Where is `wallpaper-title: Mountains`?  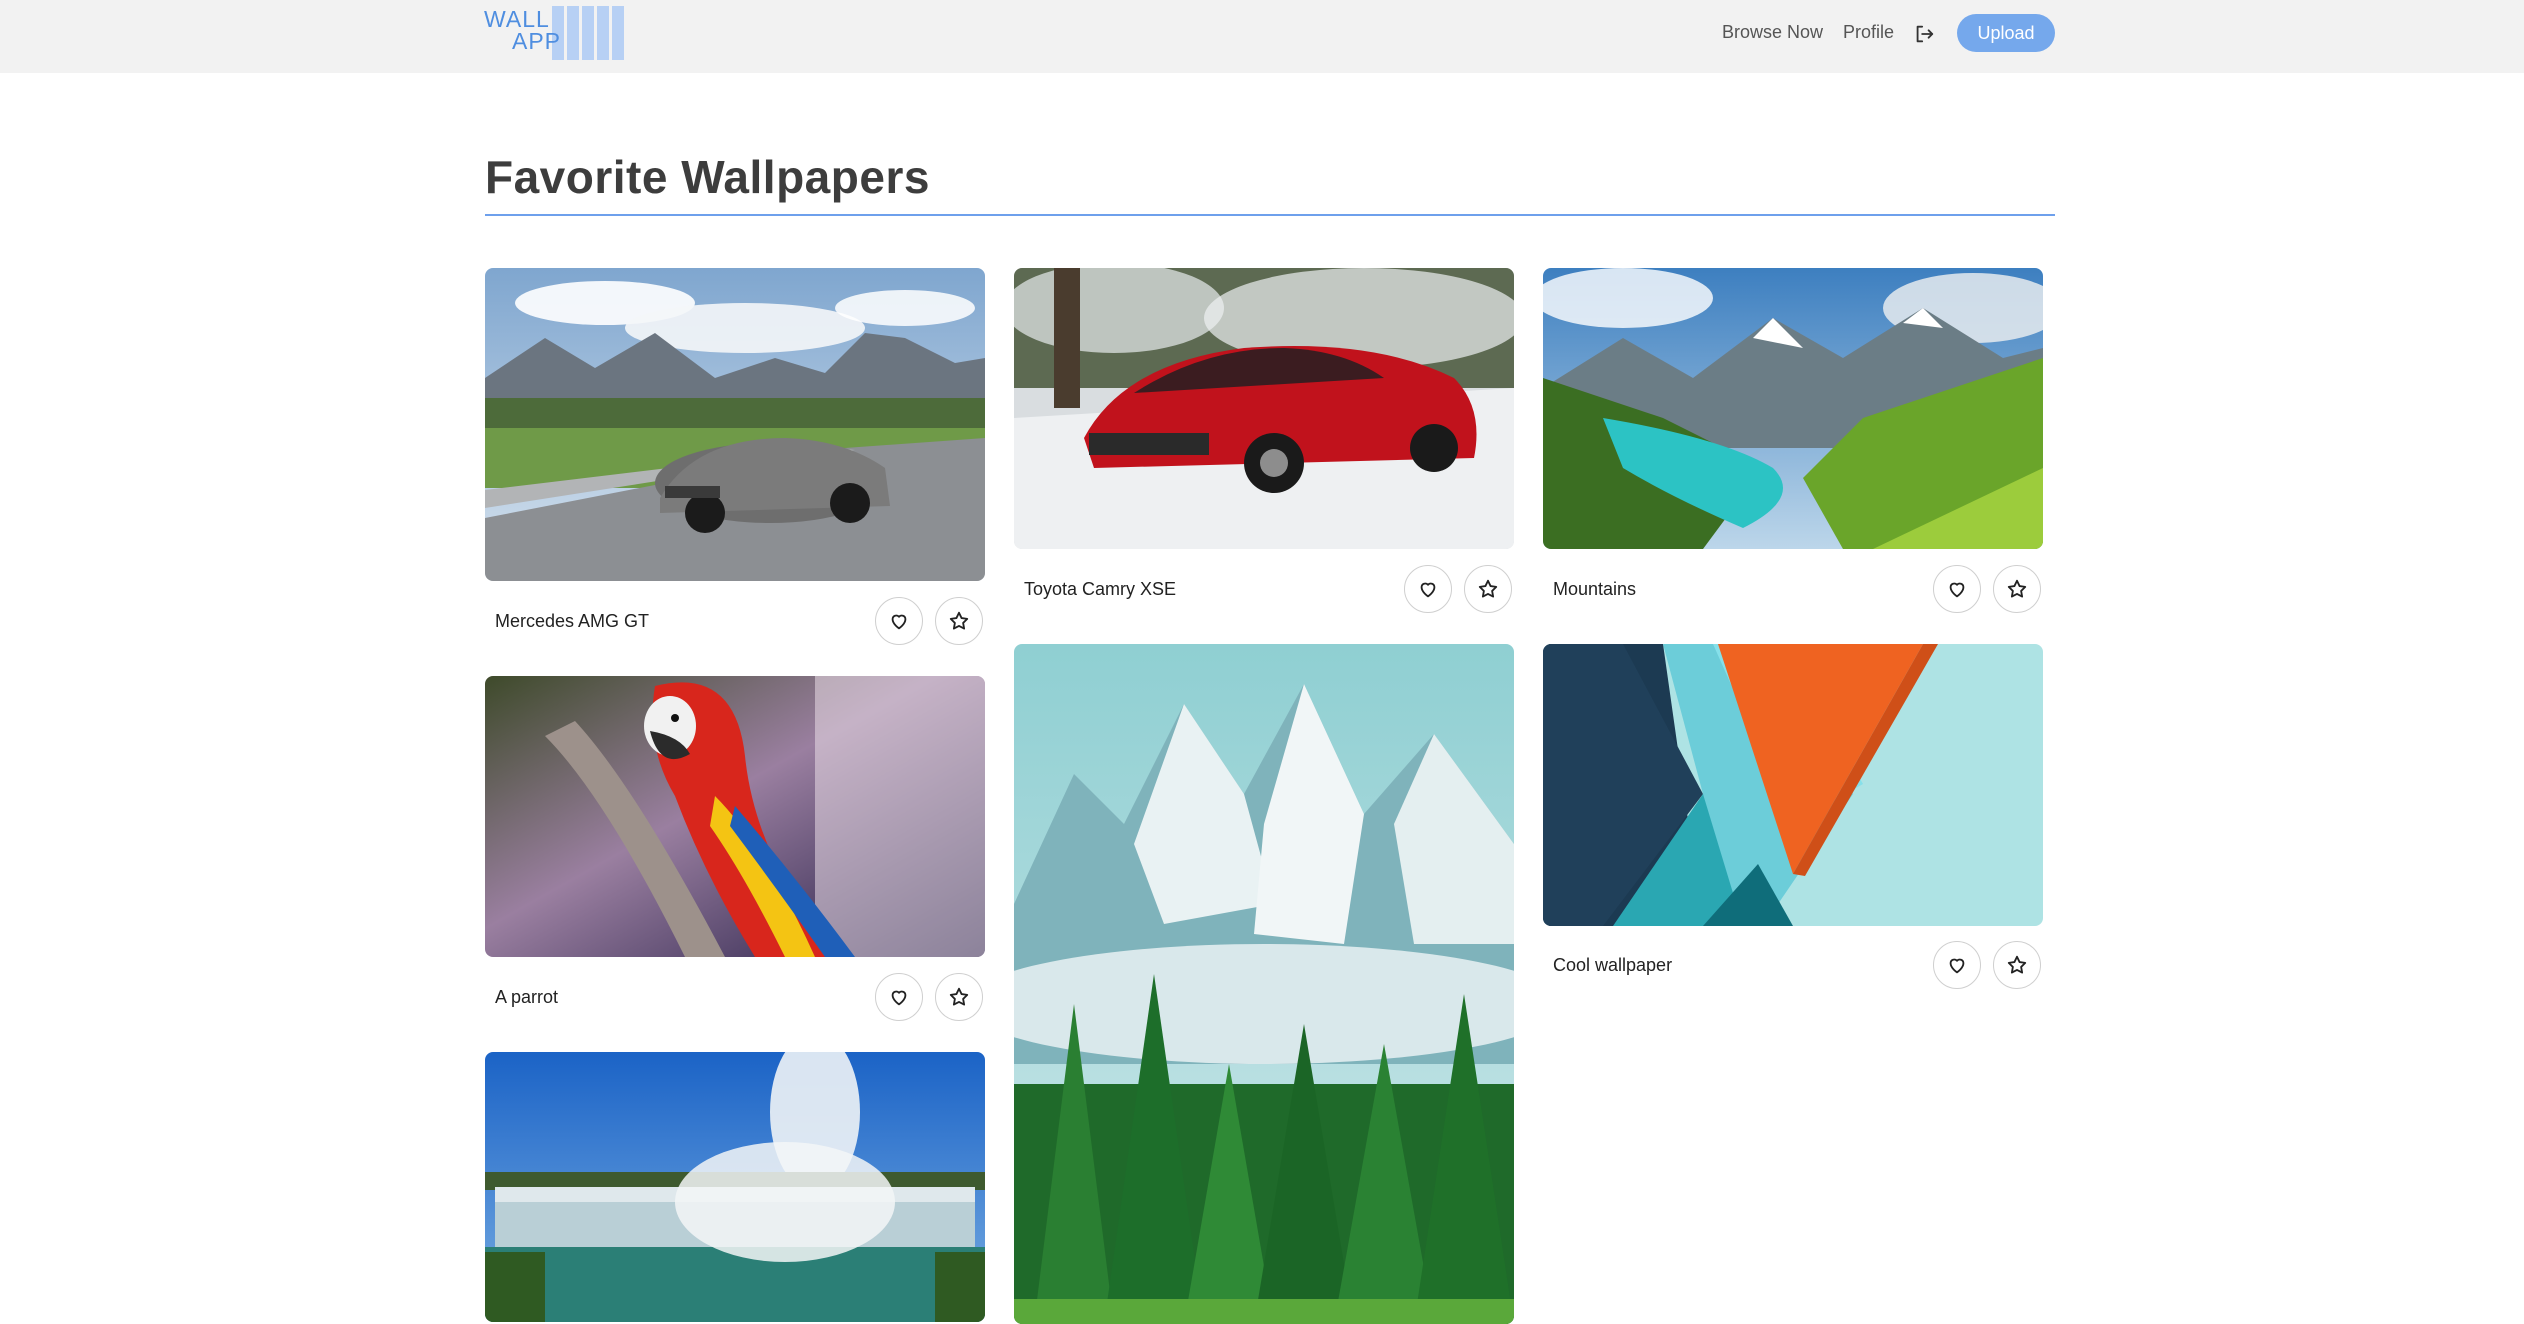
wallpaper-title: Mountains is located at coordinates (1595, 589).